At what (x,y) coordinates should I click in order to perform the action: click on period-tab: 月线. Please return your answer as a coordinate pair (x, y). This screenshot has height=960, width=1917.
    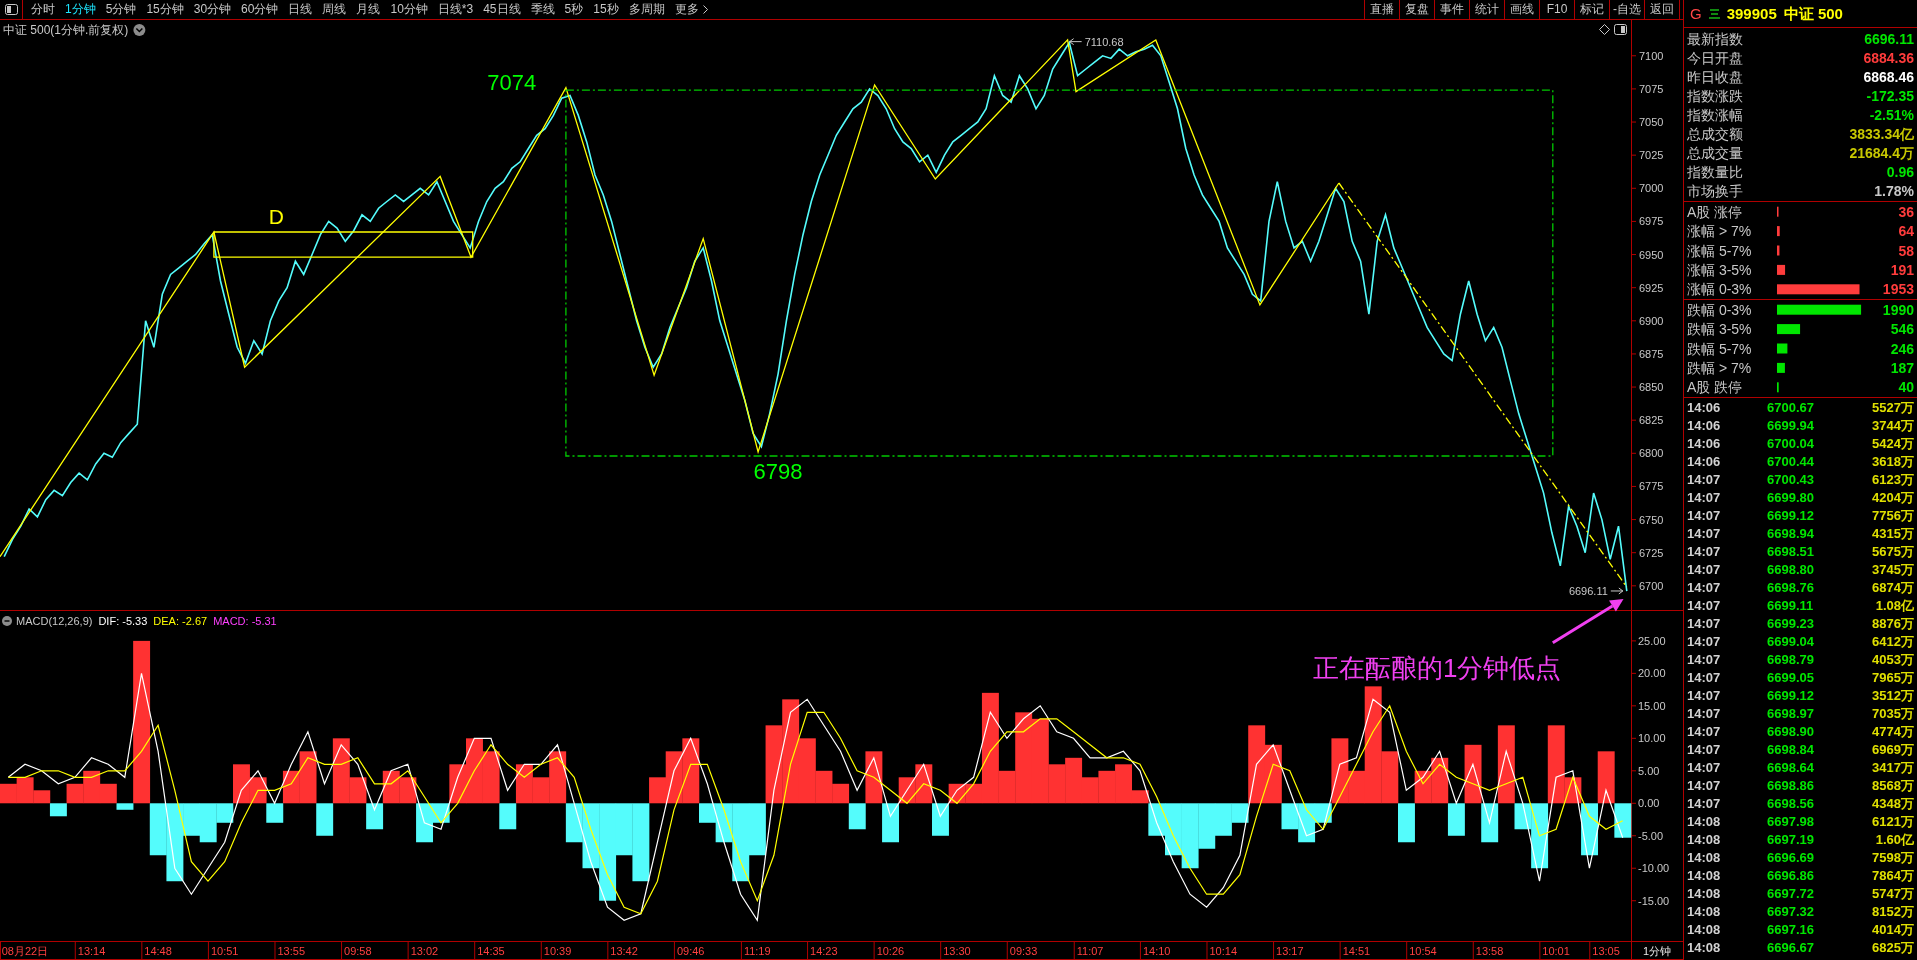
    Looking at the image, I should click on (368, 9).